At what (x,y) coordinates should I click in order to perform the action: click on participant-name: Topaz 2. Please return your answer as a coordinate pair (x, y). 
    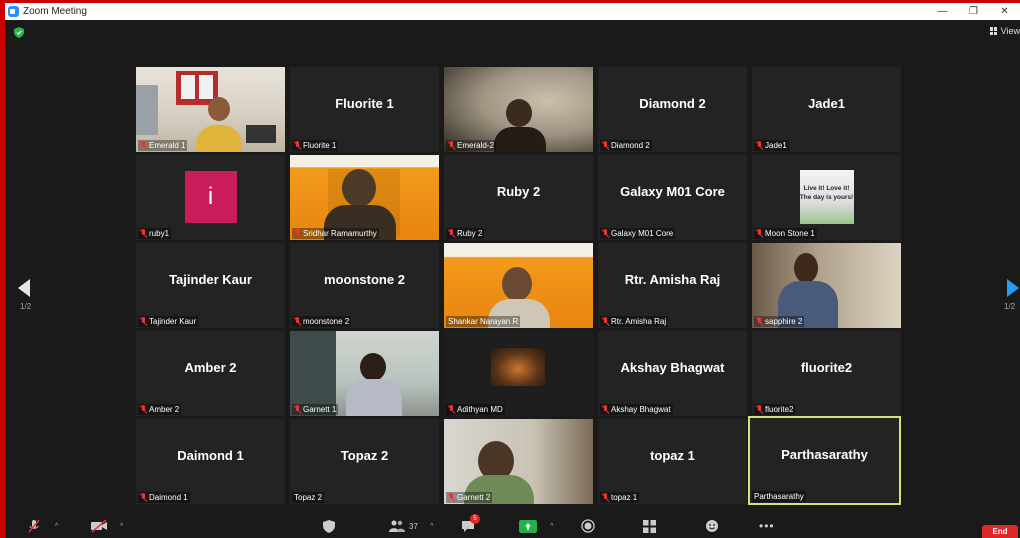
    Looking at the image, I should click on (308, 497).